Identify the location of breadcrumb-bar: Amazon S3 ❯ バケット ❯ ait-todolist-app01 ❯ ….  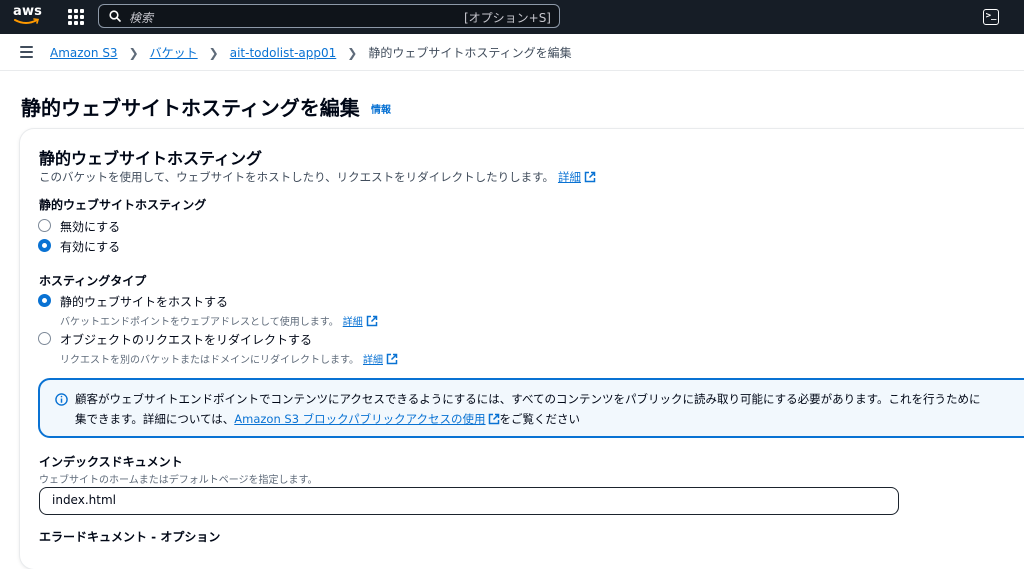
(512, 52).